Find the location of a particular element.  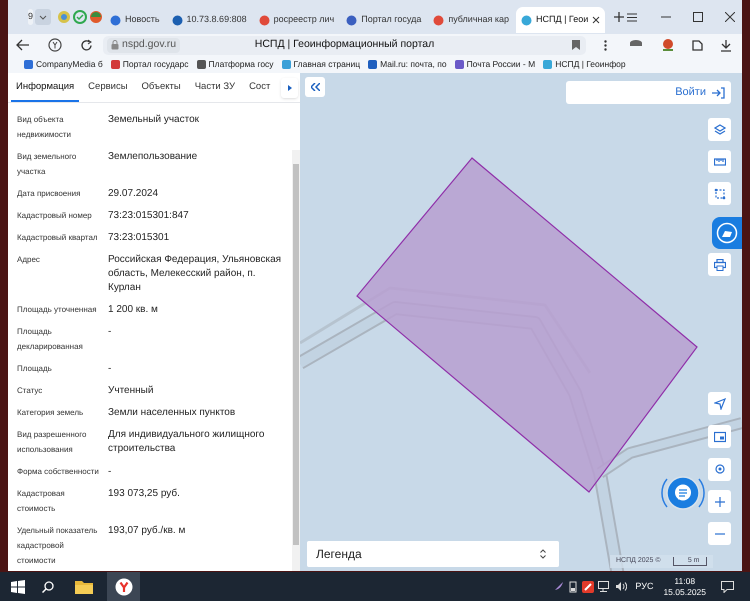

assistant-tab is located at coordinates (727, 233).